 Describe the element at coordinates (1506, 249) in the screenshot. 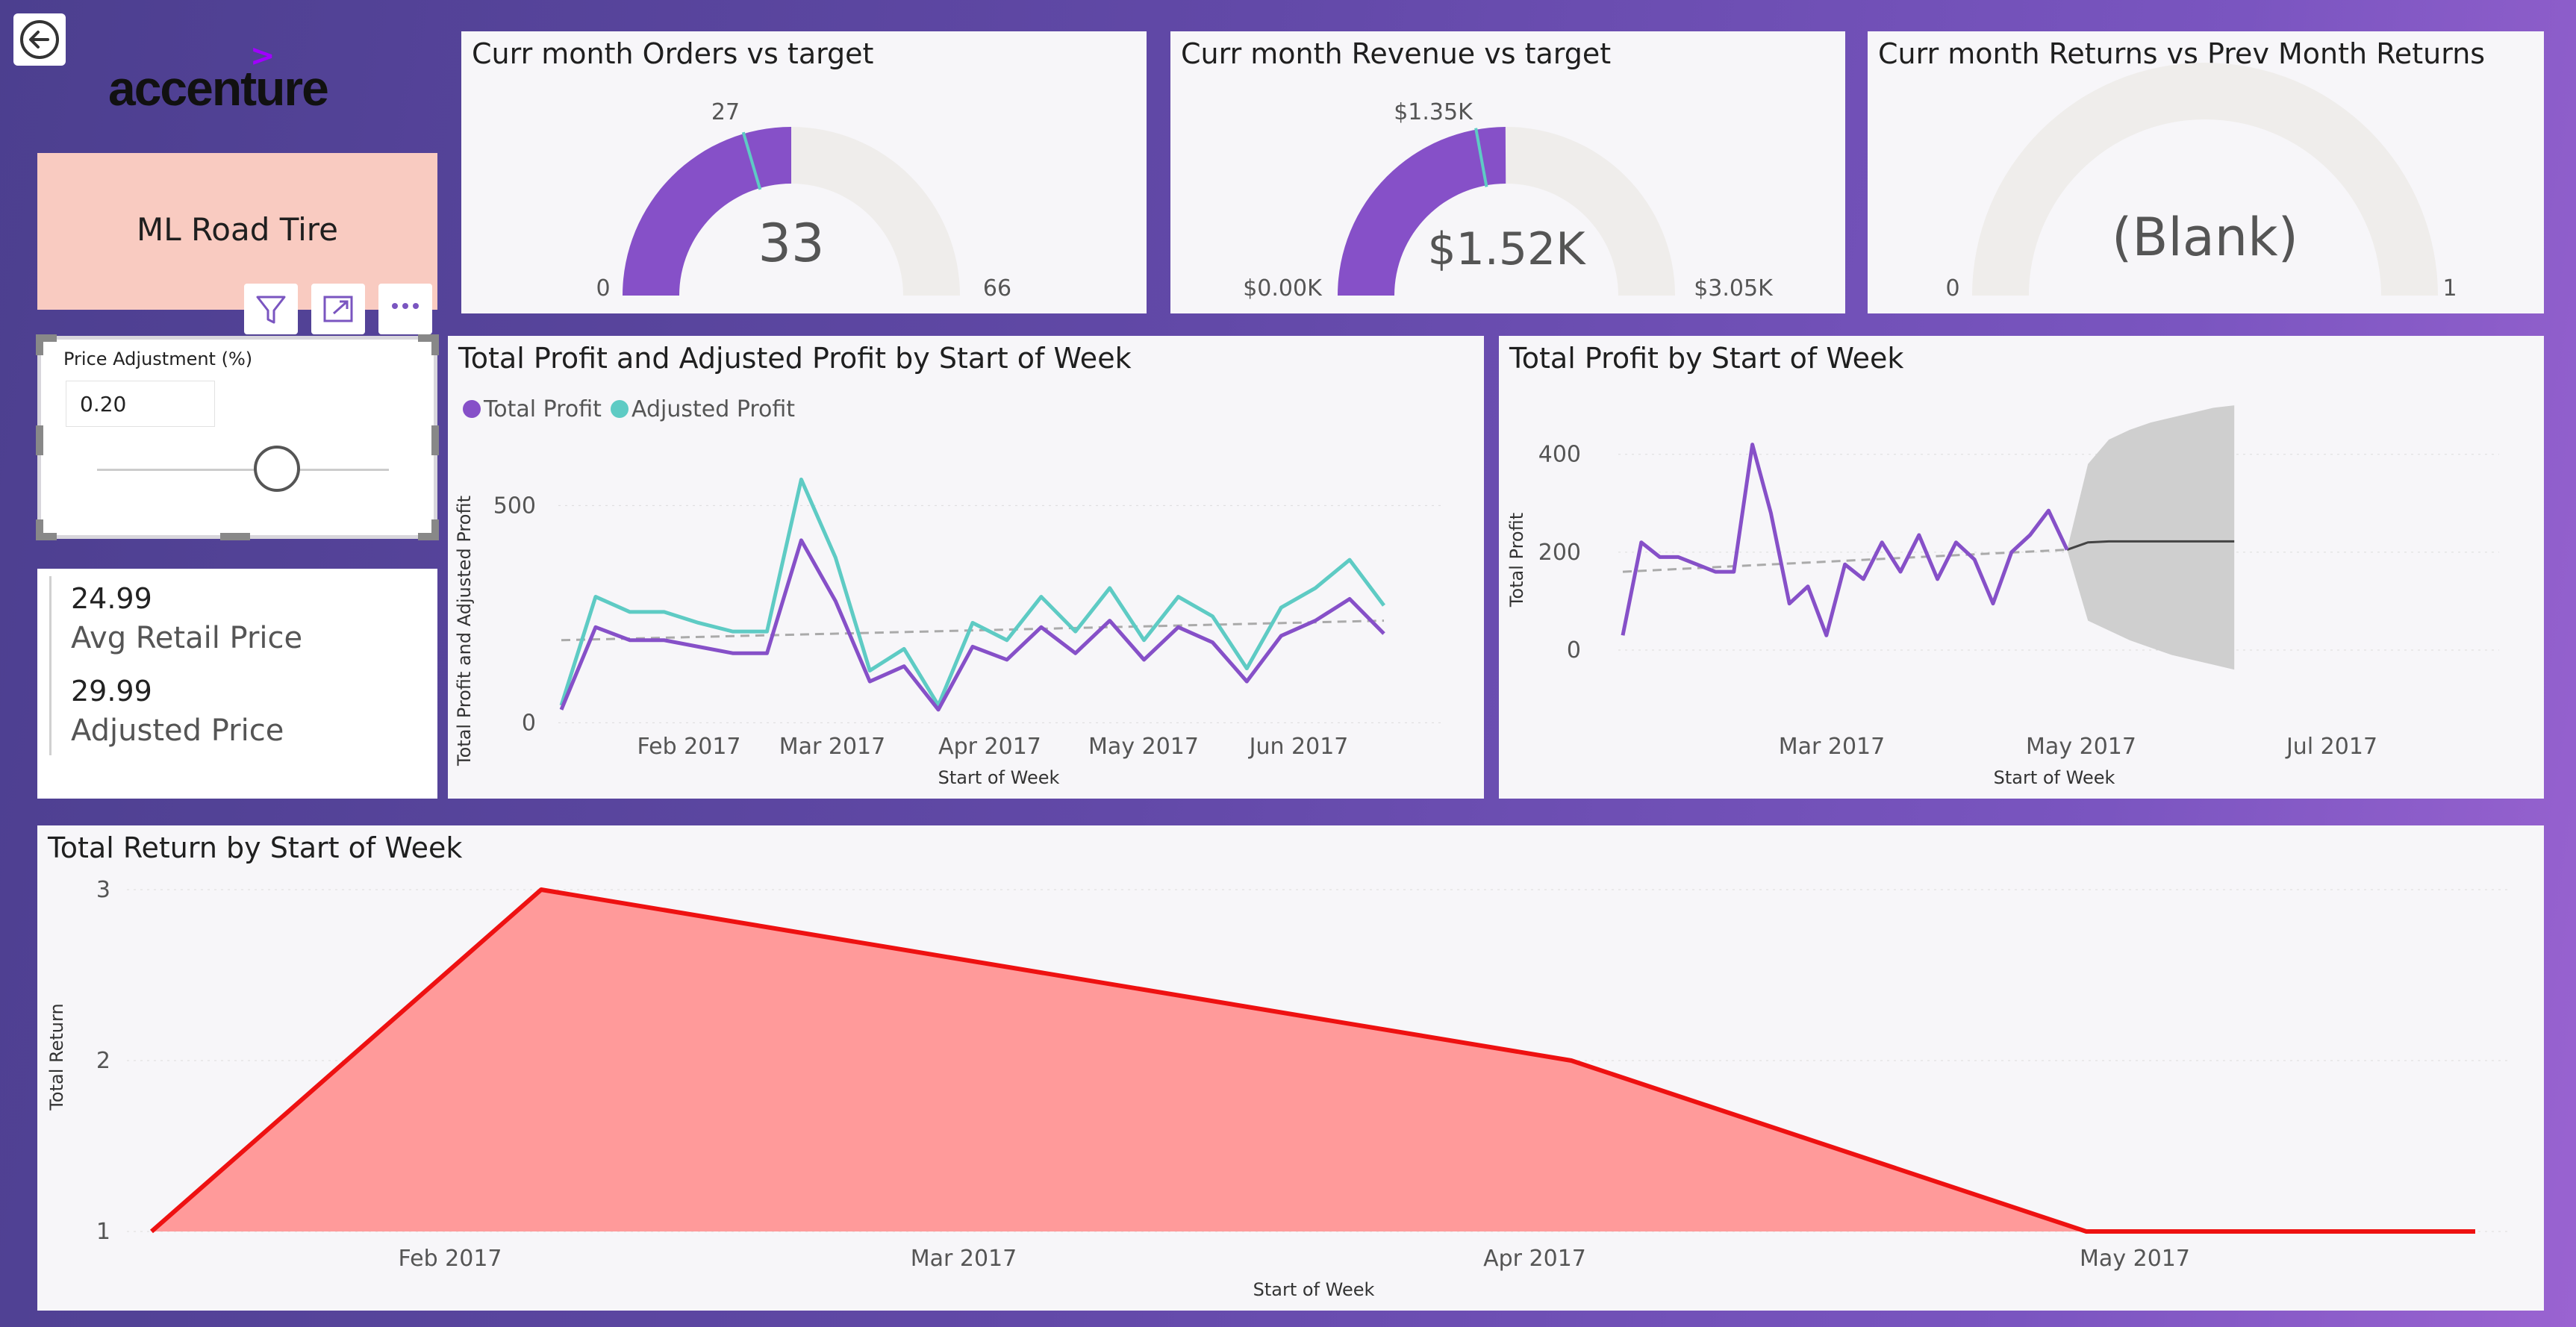

I see `gauge-value: $1.52K` at that location.